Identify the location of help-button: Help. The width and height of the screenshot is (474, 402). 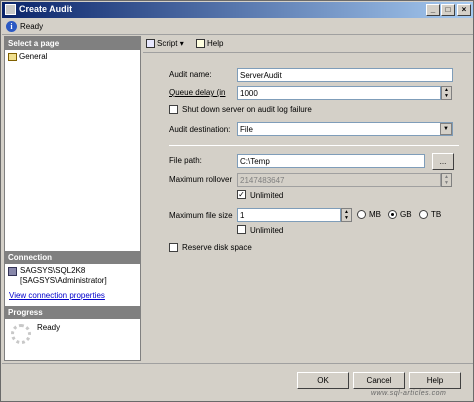
(435, 380).